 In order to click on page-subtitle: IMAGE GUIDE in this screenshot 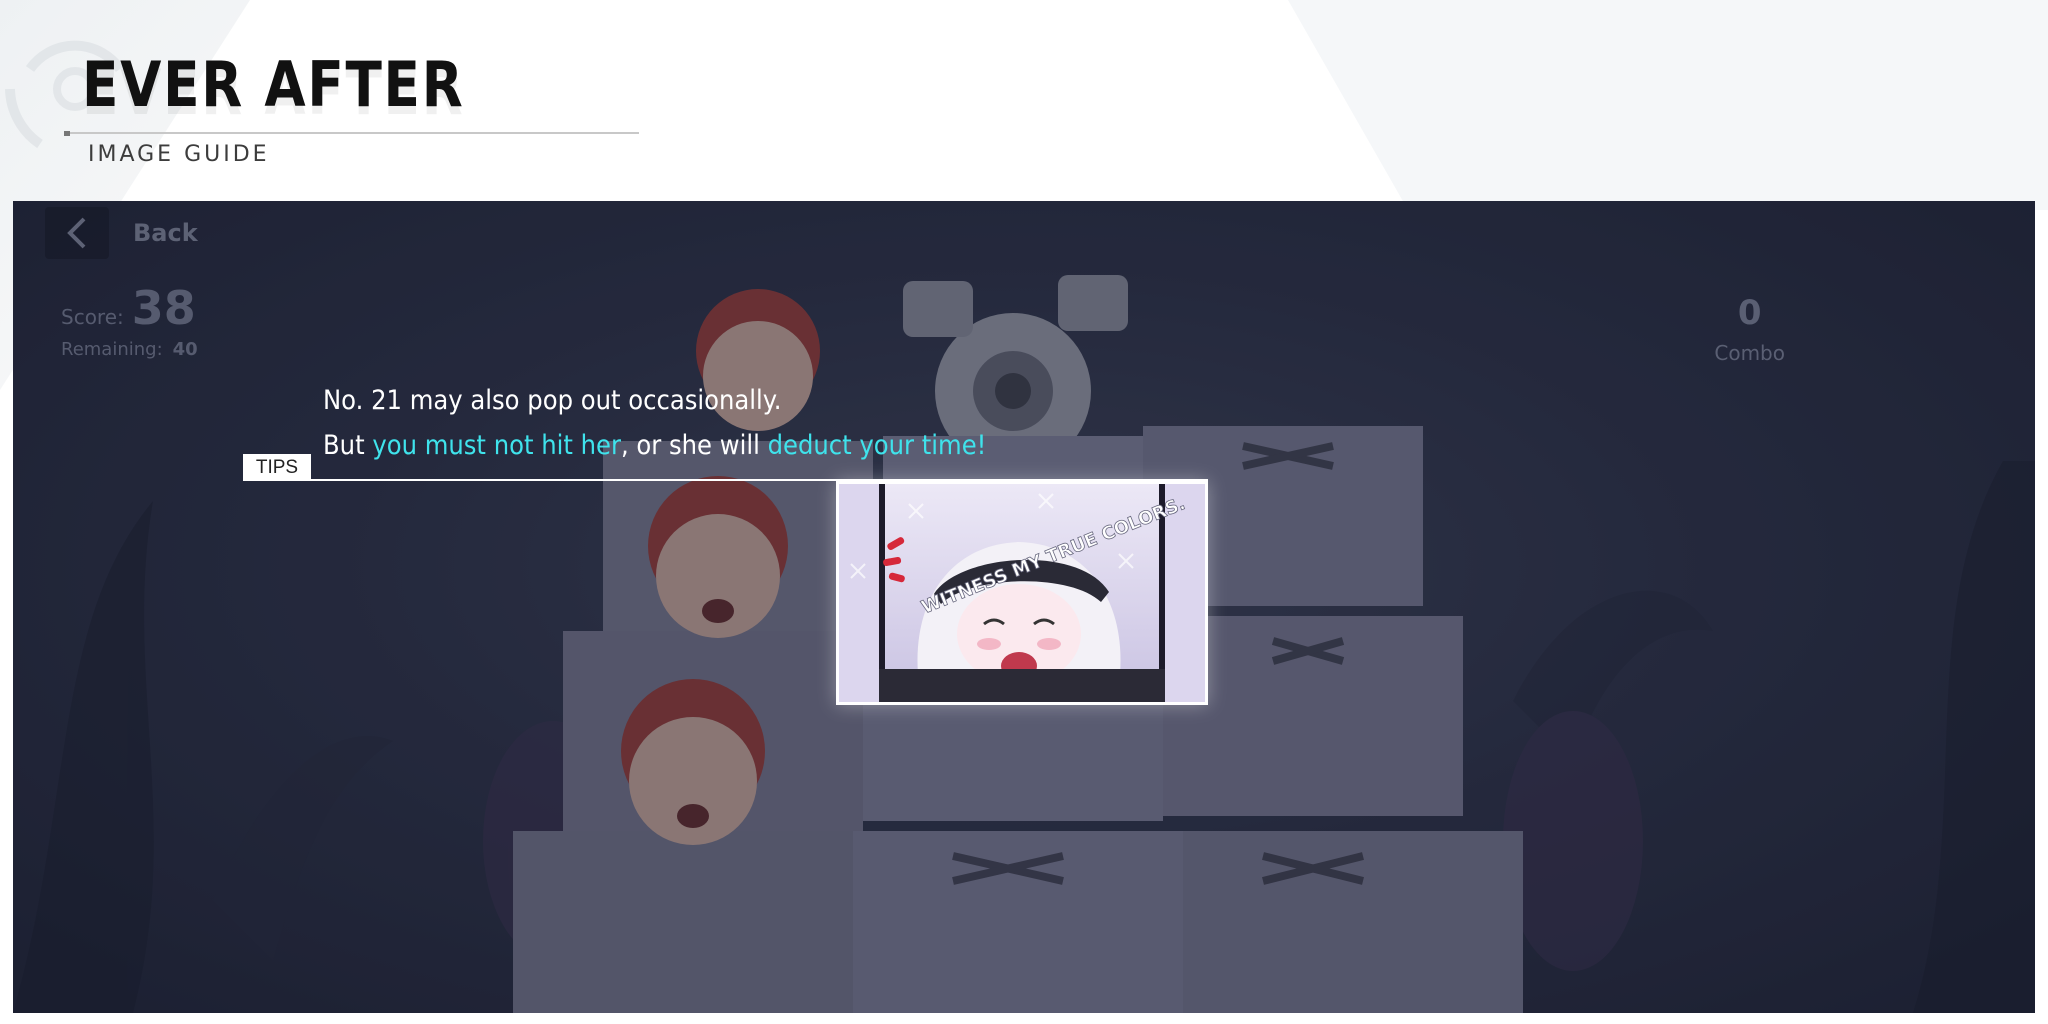, I will do `click(179, 154)`.